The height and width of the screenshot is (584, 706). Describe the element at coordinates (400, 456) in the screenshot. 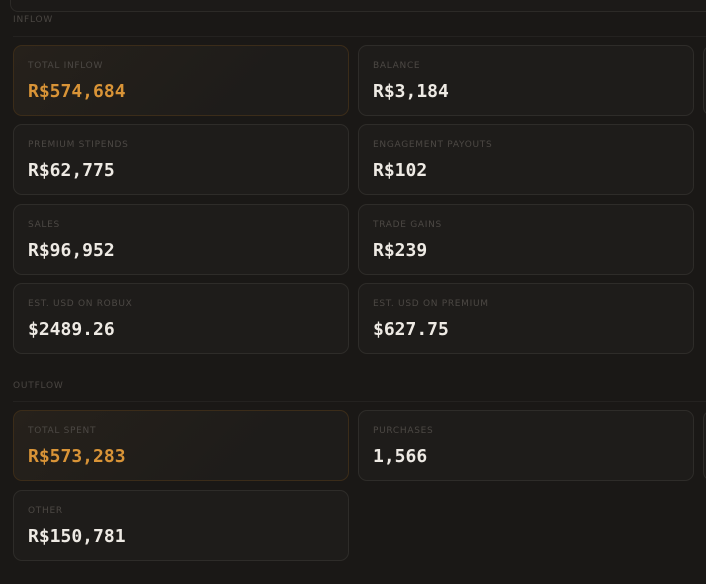

I see `purchases-value: 1,566` at that location.